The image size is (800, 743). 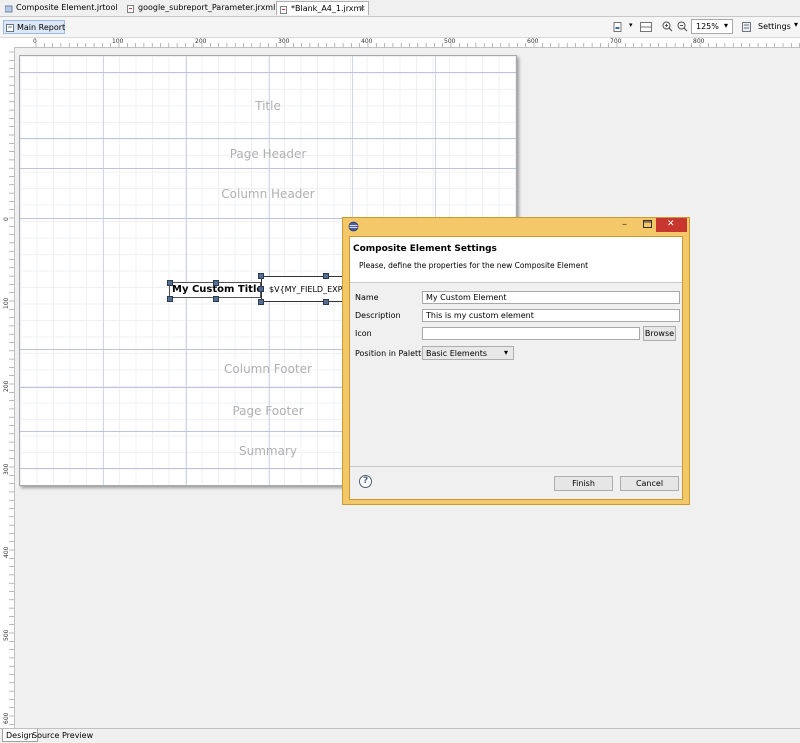 I want to click on editor-bottom-tabs: Design Source Preview, so click(x=400, y=735).